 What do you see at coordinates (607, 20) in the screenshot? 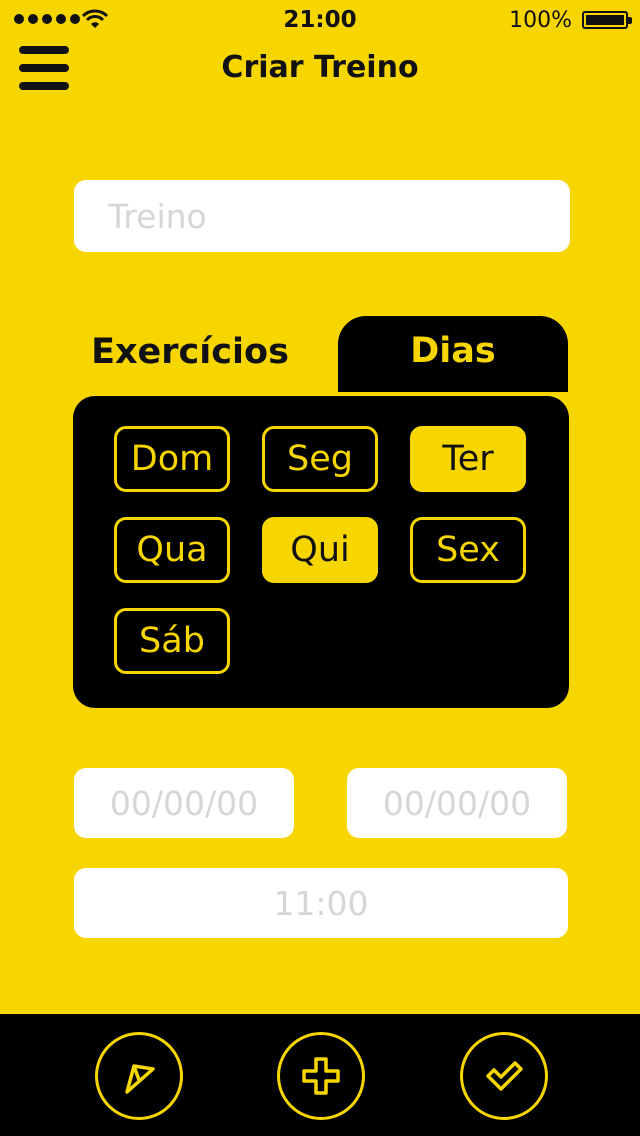
I see `battery-icon` at bounding box center [607, 20].